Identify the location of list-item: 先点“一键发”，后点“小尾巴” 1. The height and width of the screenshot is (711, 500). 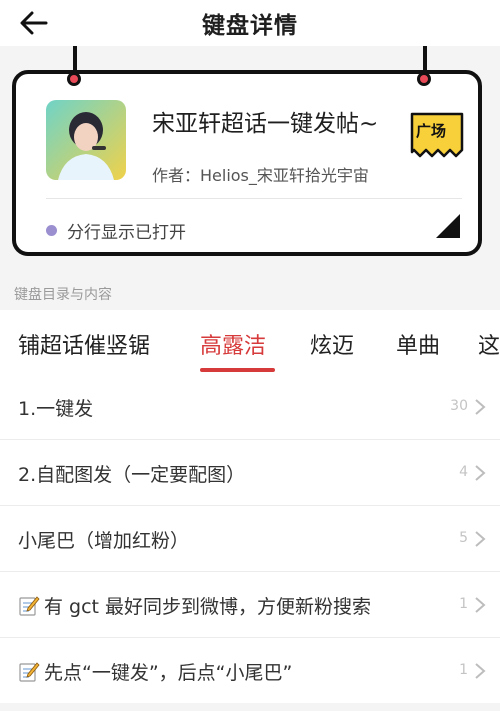
(250, 670).